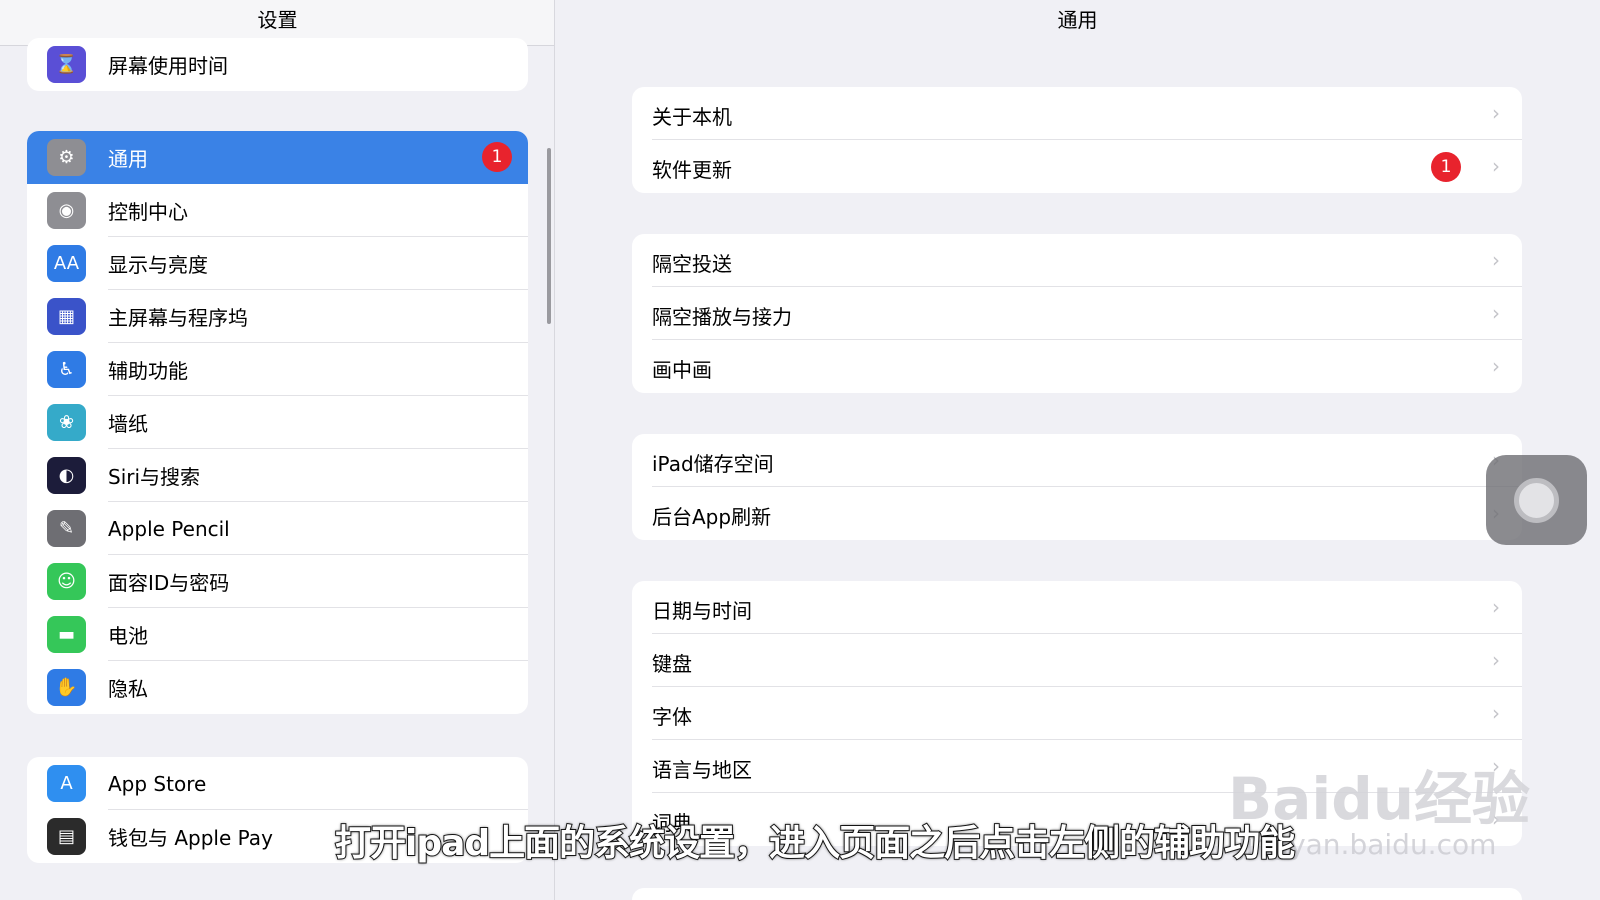  Describe the element at coordinates (1077, 260) in the screenshot. I see `general-item-1-0: 隔空投送 ›` at that location.